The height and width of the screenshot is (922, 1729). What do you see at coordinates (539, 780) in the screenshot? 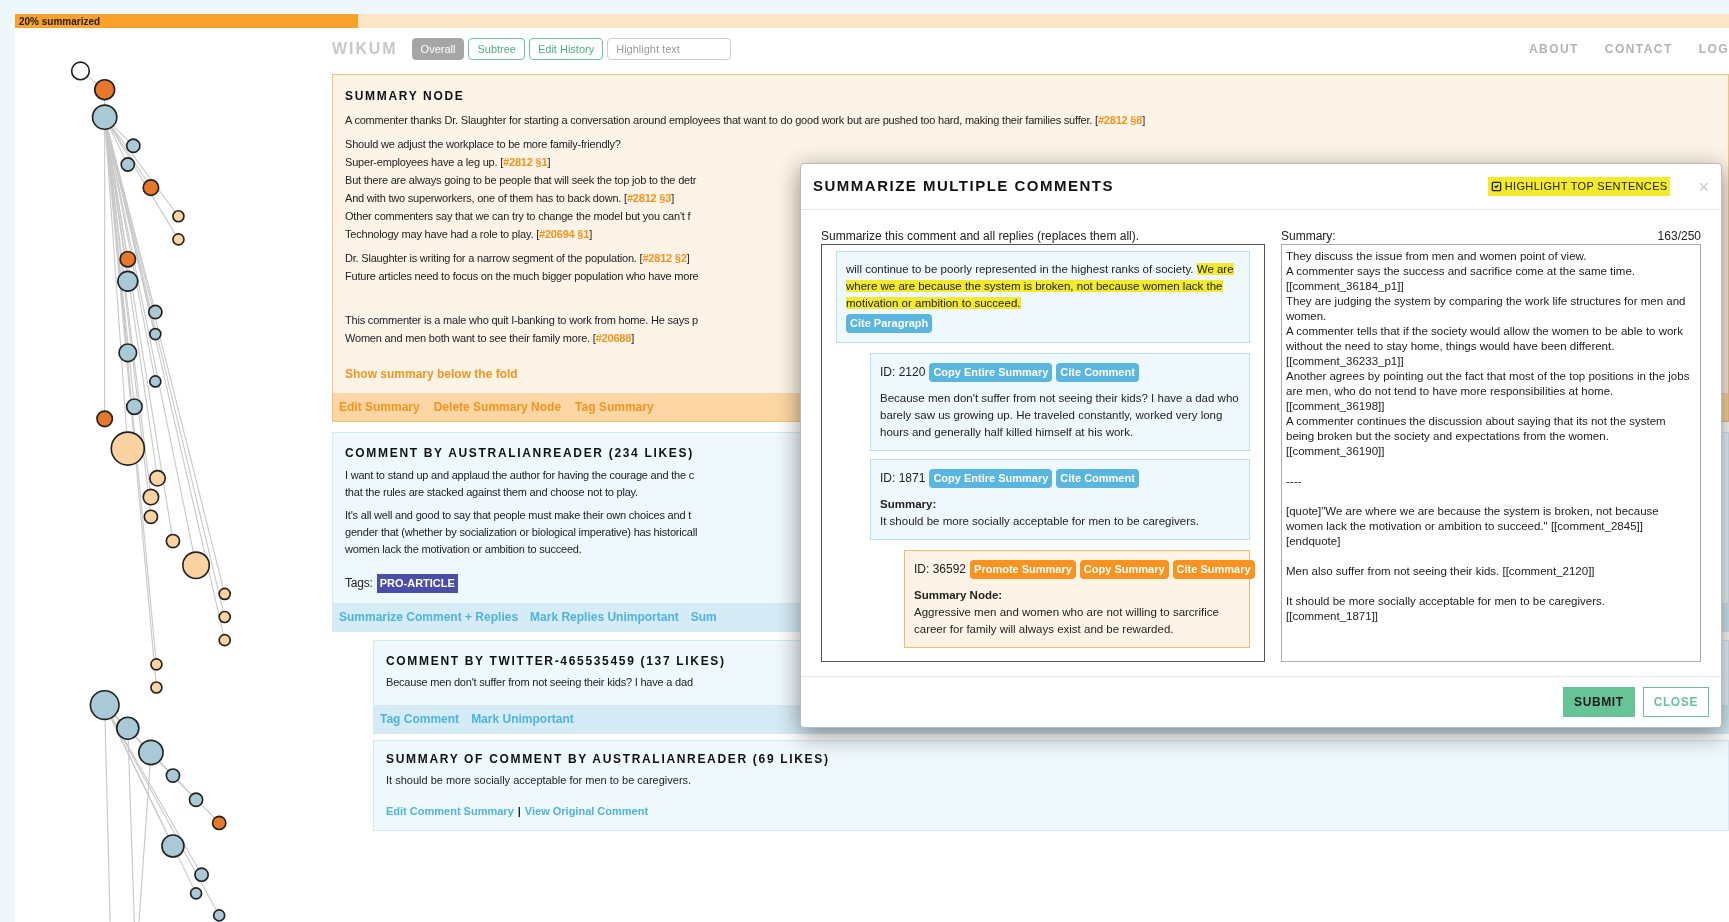
I see `summary-text: It should be more socially acceptable for men to be caregivers.` at bounding box center [539, 780].